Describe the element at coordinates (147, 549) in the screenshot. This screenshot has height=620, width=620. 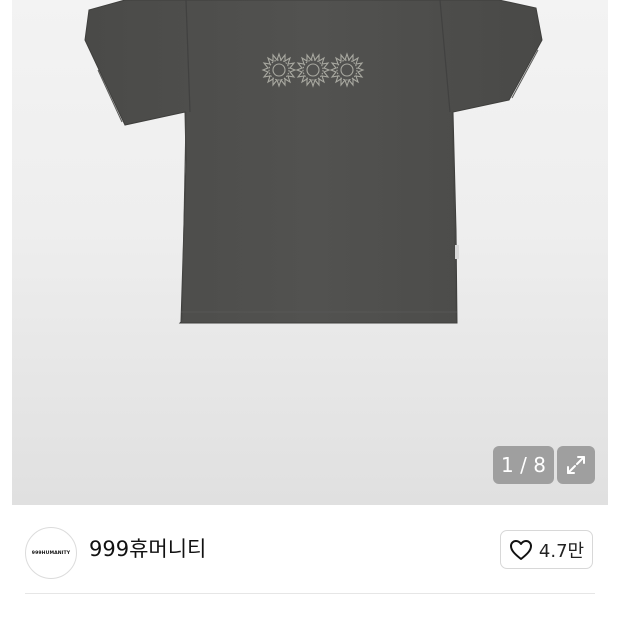
I see `brand-name-link: 999휴머니티` at that location.